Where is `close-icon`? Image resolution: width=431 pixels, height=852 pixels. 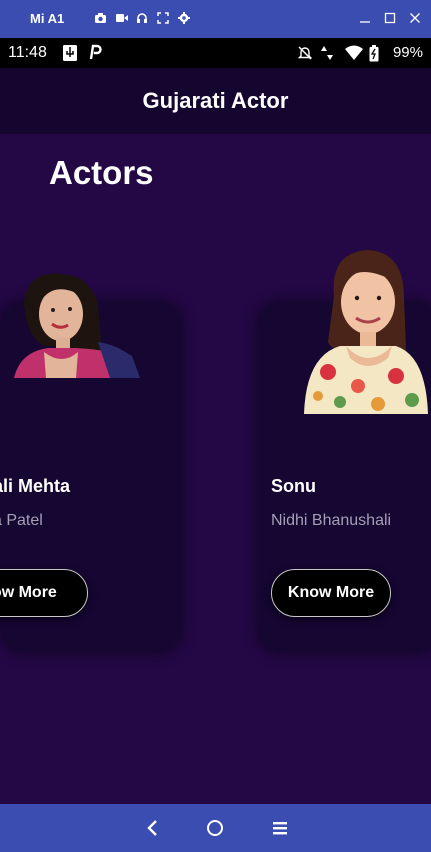
close-icon is located at coordinates (415, 18).